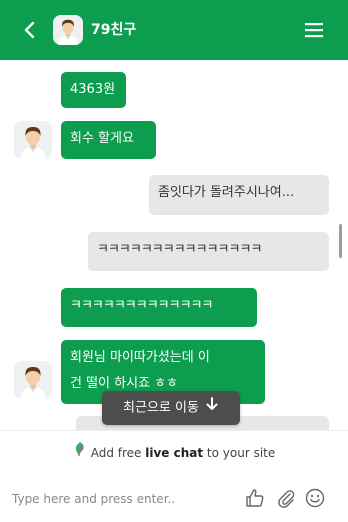  I want to click on chat-title: 79친구, so click(114, 30).